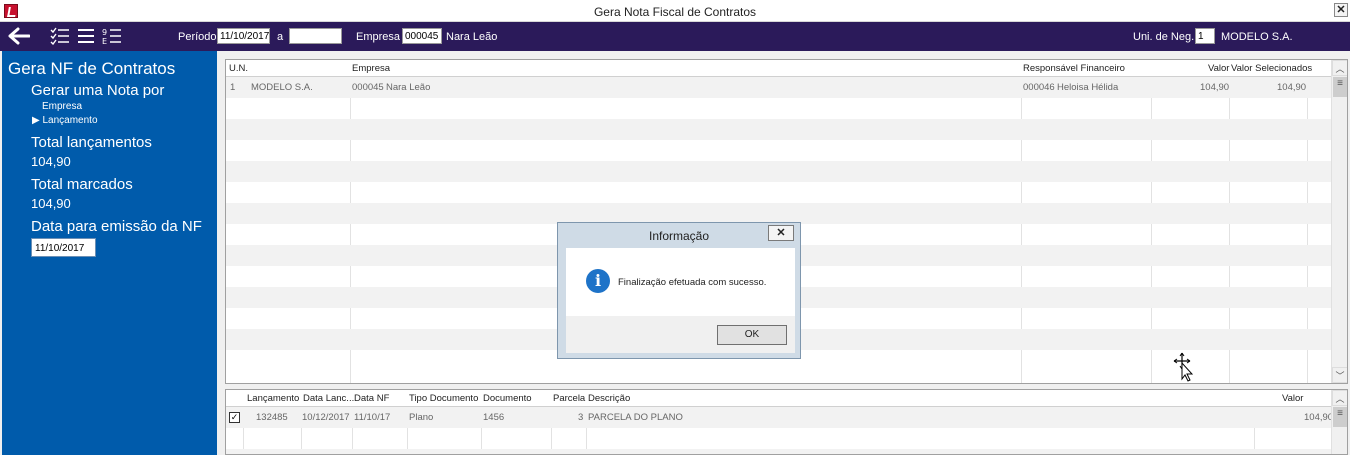 The image size is (1350, 455). Describe the element at coordinates (326, 417) in the screenshot. I see `cell-data-lanc: 10/12/2017` at that location.